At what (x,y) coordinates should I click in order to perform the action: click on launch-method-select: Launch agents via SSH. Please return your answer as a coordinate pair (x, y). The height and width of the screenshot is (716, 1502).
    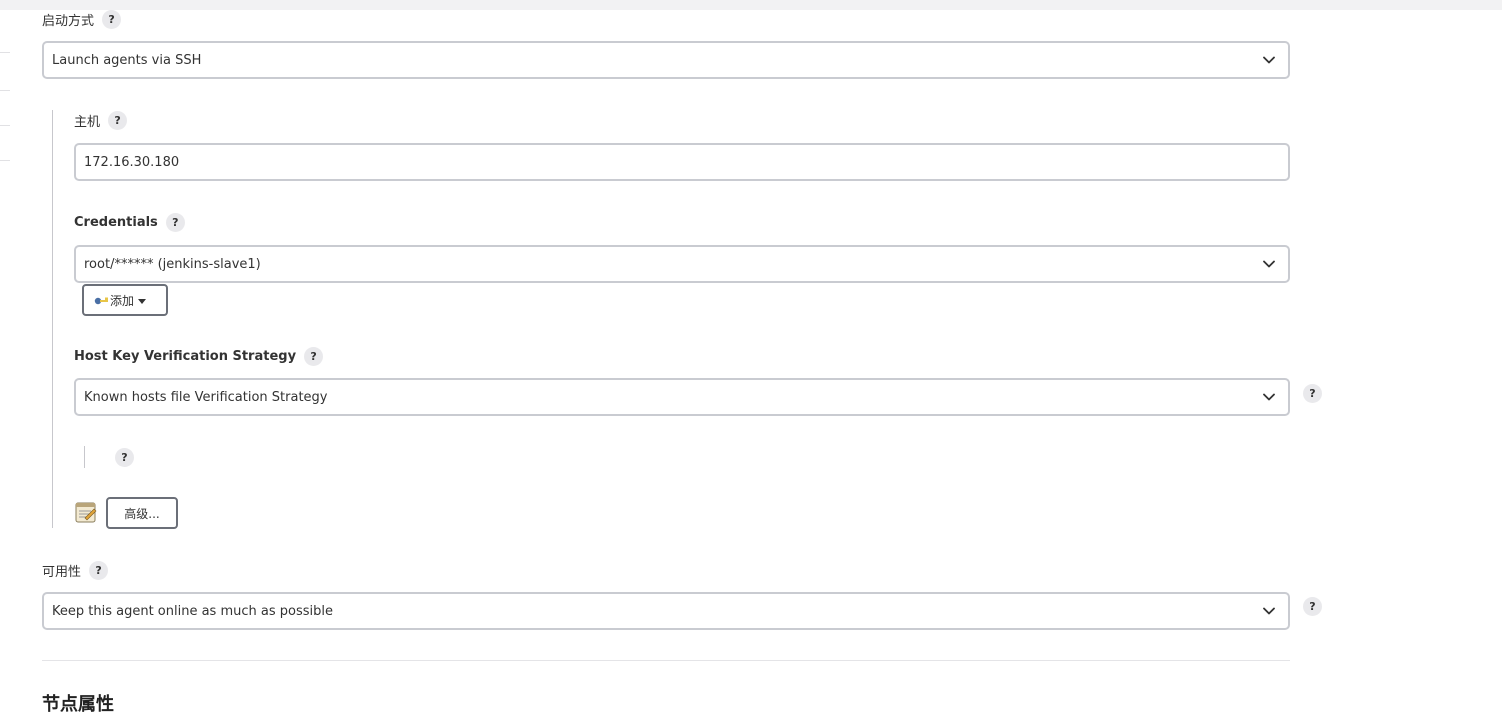
    Looking at the image, I should click on (666, 60).